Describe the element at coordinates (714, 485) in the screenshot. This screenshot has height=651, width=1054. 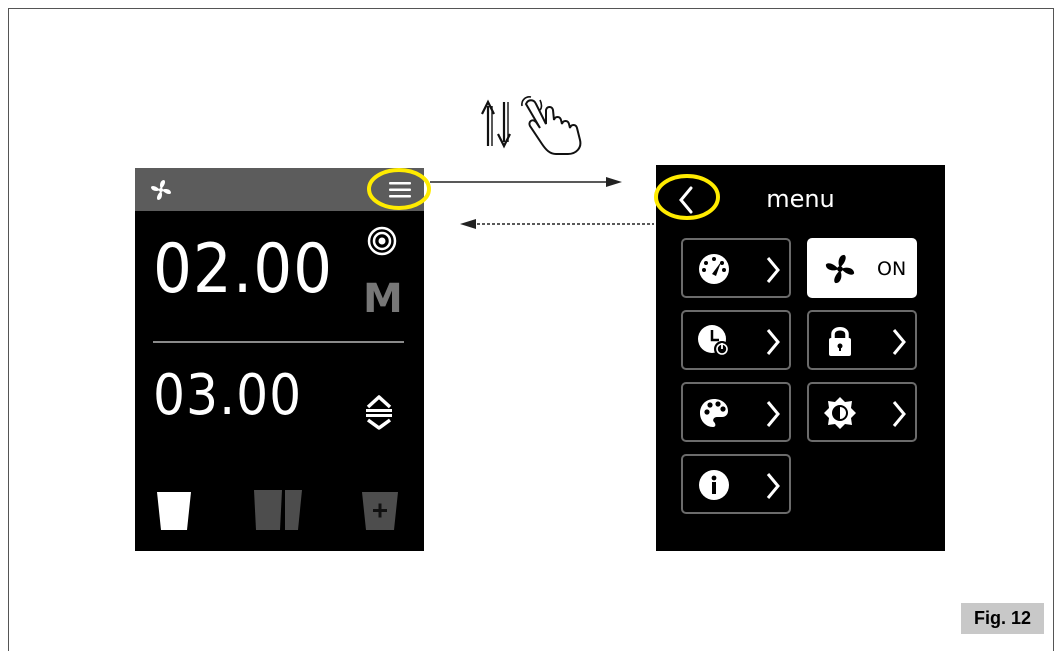
I see `info-icon` at that location.